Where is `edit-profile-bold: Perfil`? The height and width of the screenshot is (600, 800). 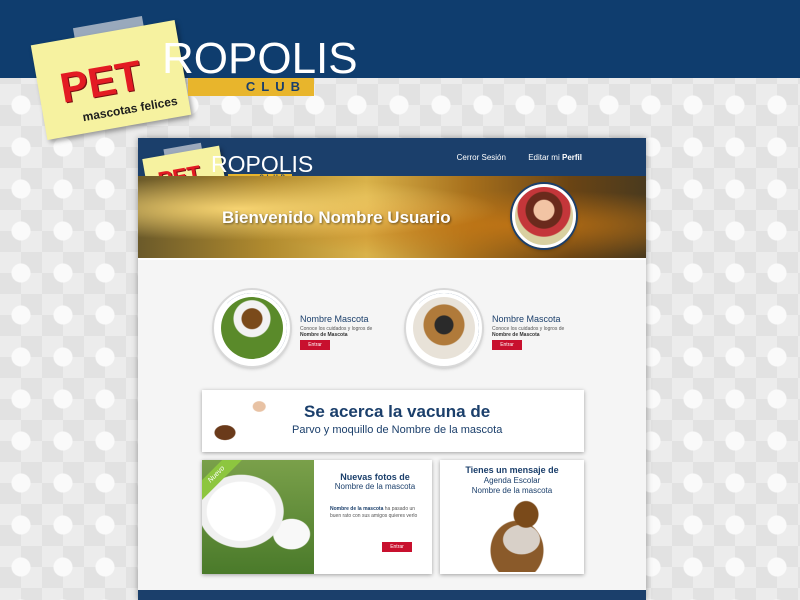 edit-profile-bold: Perfil is located at coordinates (571, 157).